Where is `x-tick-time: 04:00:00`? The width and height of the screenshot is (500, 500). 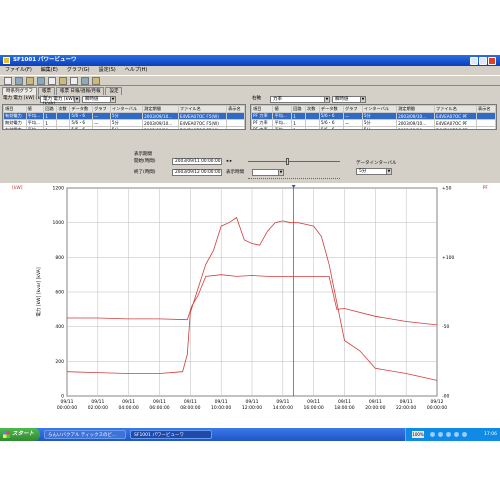 x-tick-time: 04:00:00 is located at coordinates (129, 408).